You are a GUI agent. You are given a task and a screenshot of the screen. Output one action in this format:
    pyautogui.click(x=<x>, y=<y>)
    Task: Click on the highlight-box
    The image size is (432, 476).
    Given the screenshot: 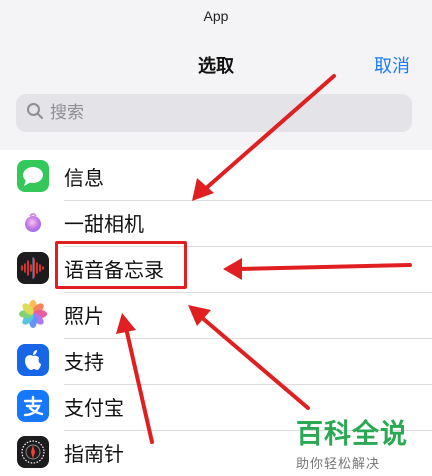 What is the action you would take?
    pyautogui.click(x=121, y=265)
    